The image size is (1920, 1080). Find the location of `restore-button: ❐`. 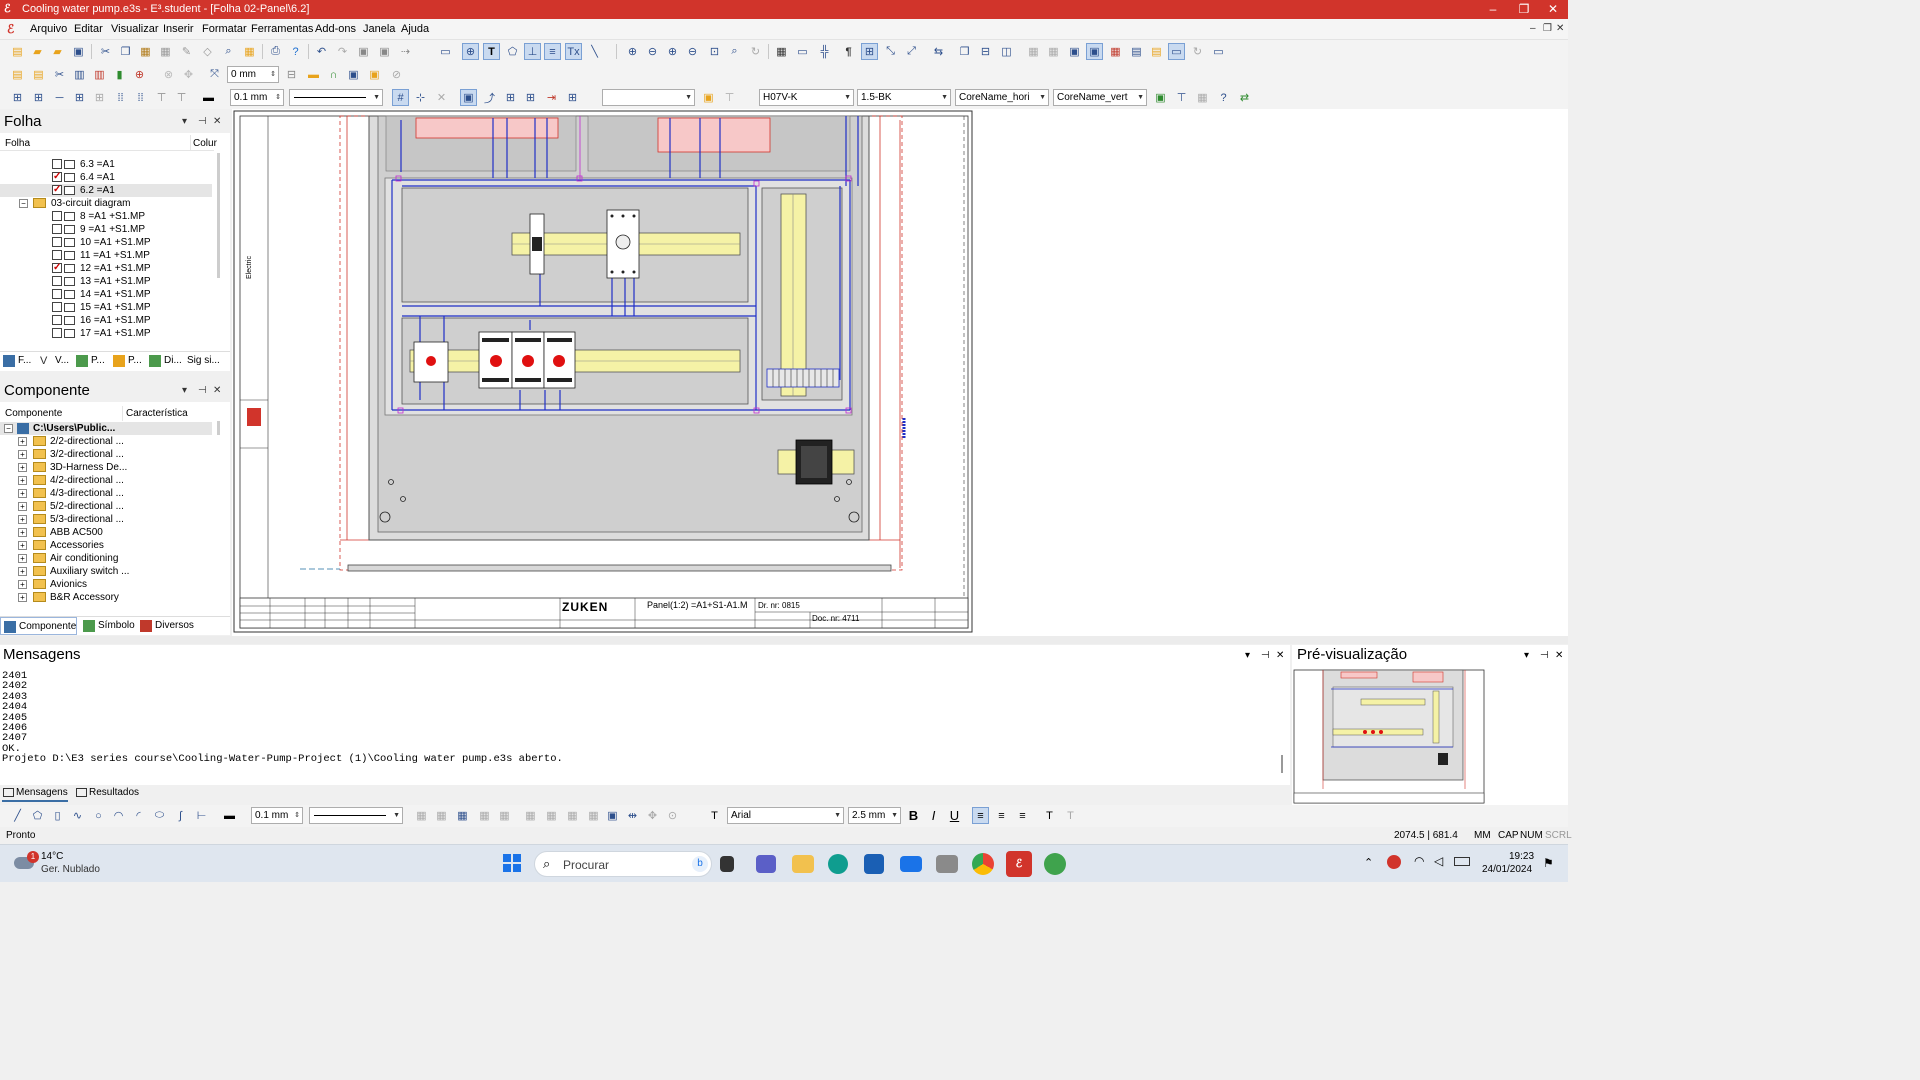

restore-button: ❐ is located at coordinates (1524, 9).